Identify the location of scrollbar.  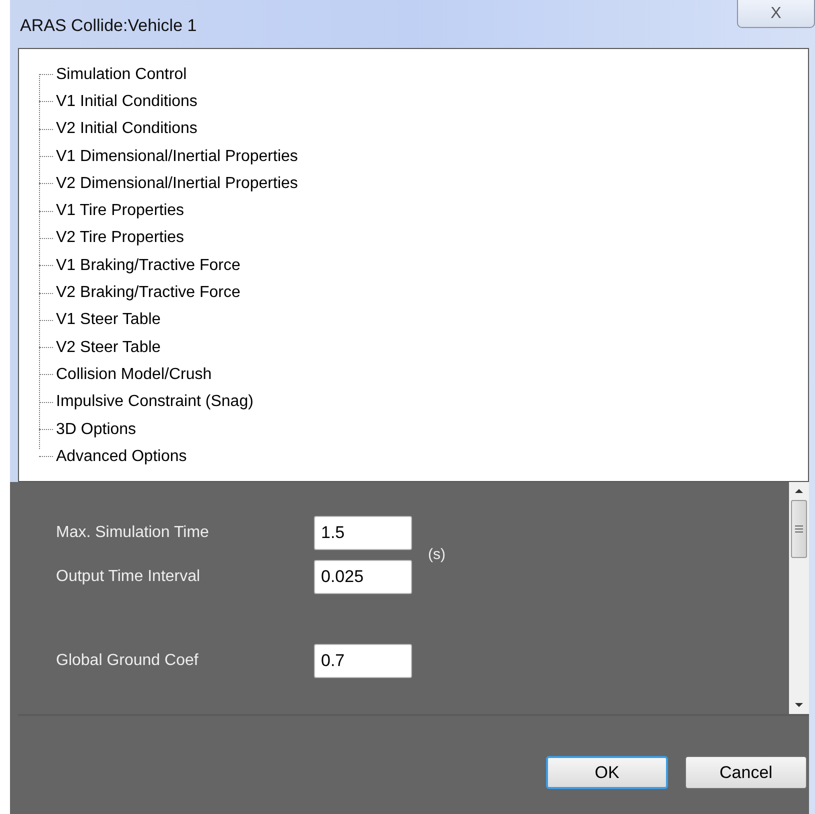
(799, 598).